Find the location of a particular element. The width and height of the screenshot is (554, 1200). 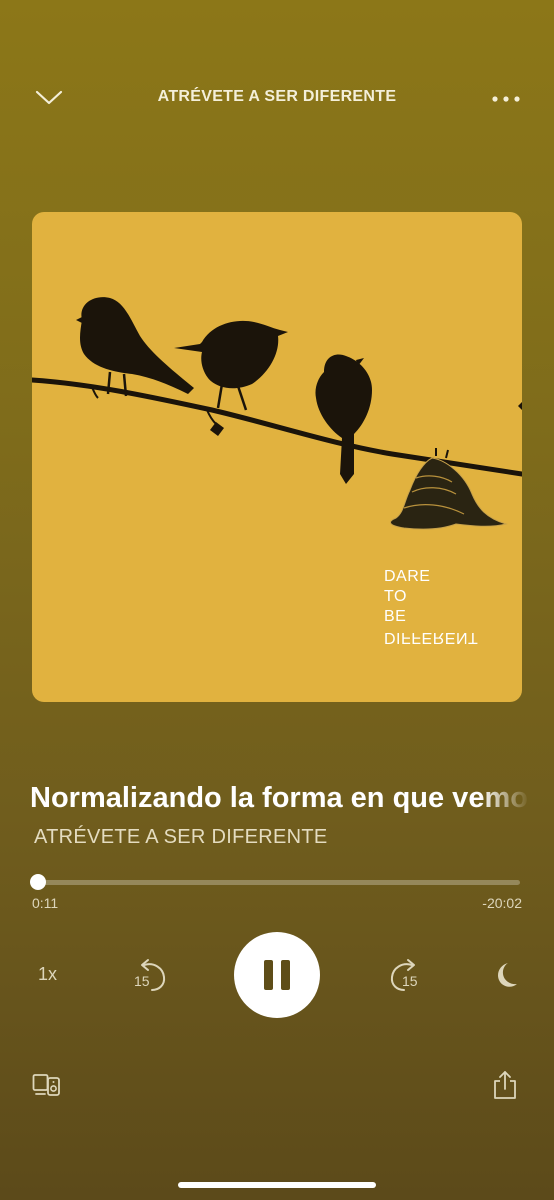

devices-icon is located at coordinates (47, 1085).